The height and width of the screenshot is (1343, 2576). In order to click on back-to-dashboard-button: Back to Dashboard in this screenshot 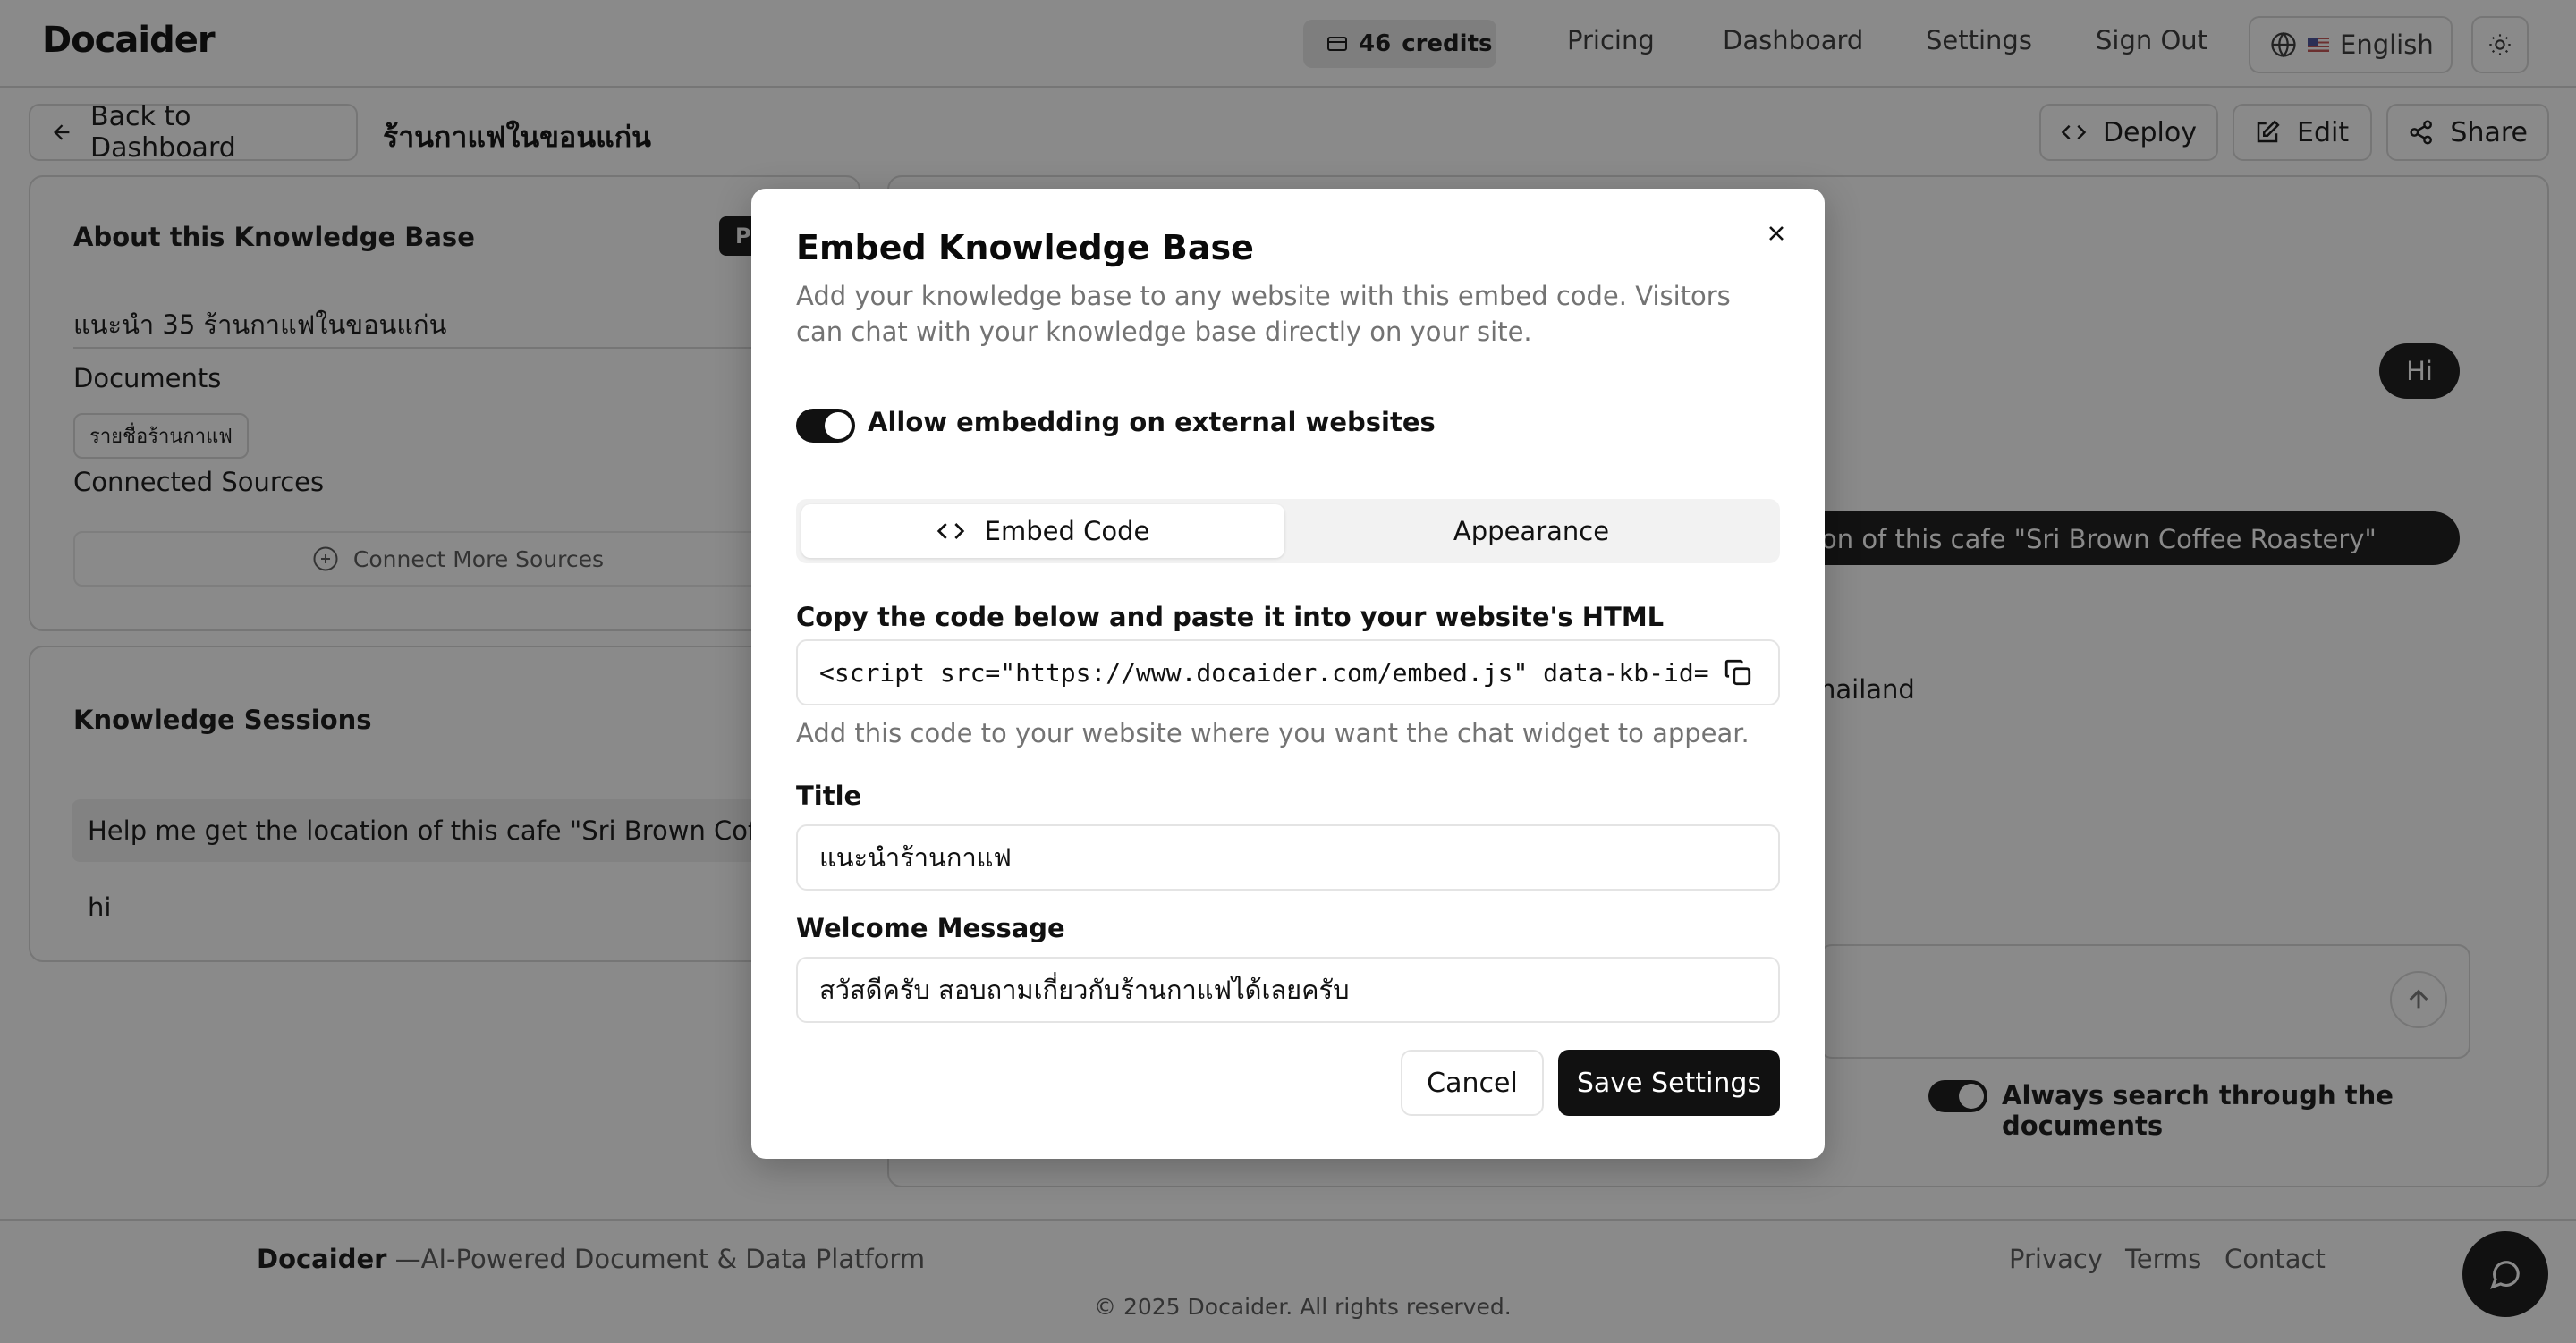, I will do `click(193, 133)`.